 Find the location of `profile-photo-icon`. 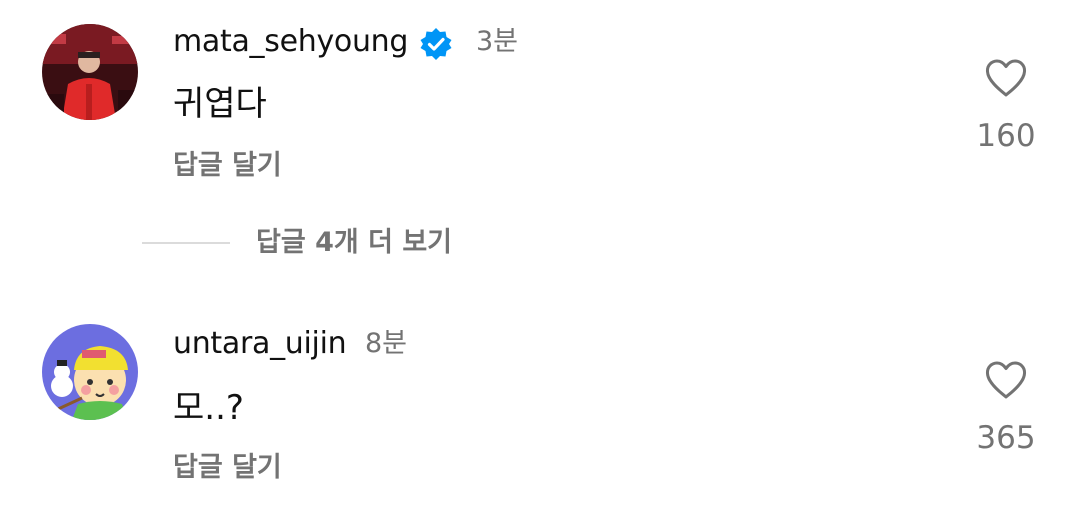

profile-photo-icon is located at coordinates (90, 72).